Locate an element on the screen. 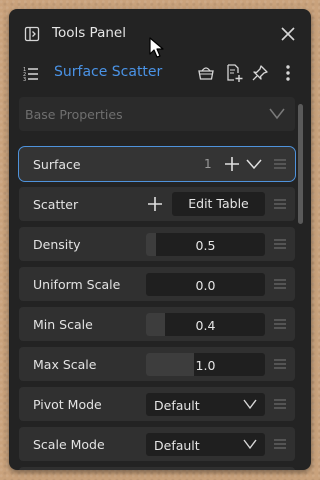 The image size is (320, 480). mouse-cursor-icon is located at coordinates (156, 47).